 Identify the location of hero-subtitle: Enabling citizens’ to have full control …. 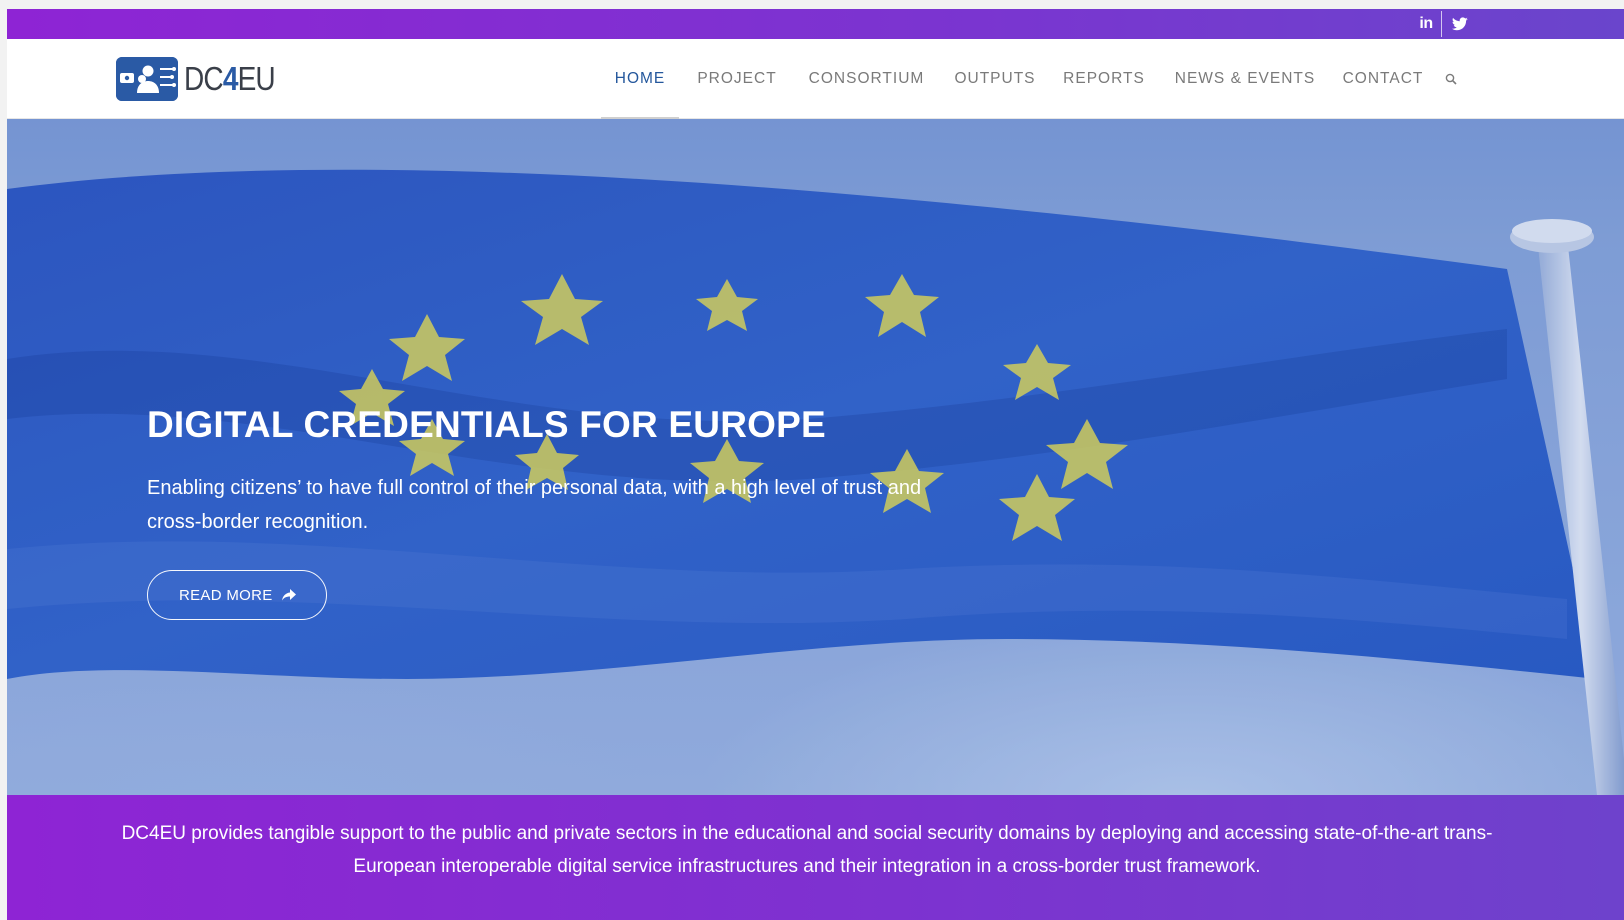
(534, 505).